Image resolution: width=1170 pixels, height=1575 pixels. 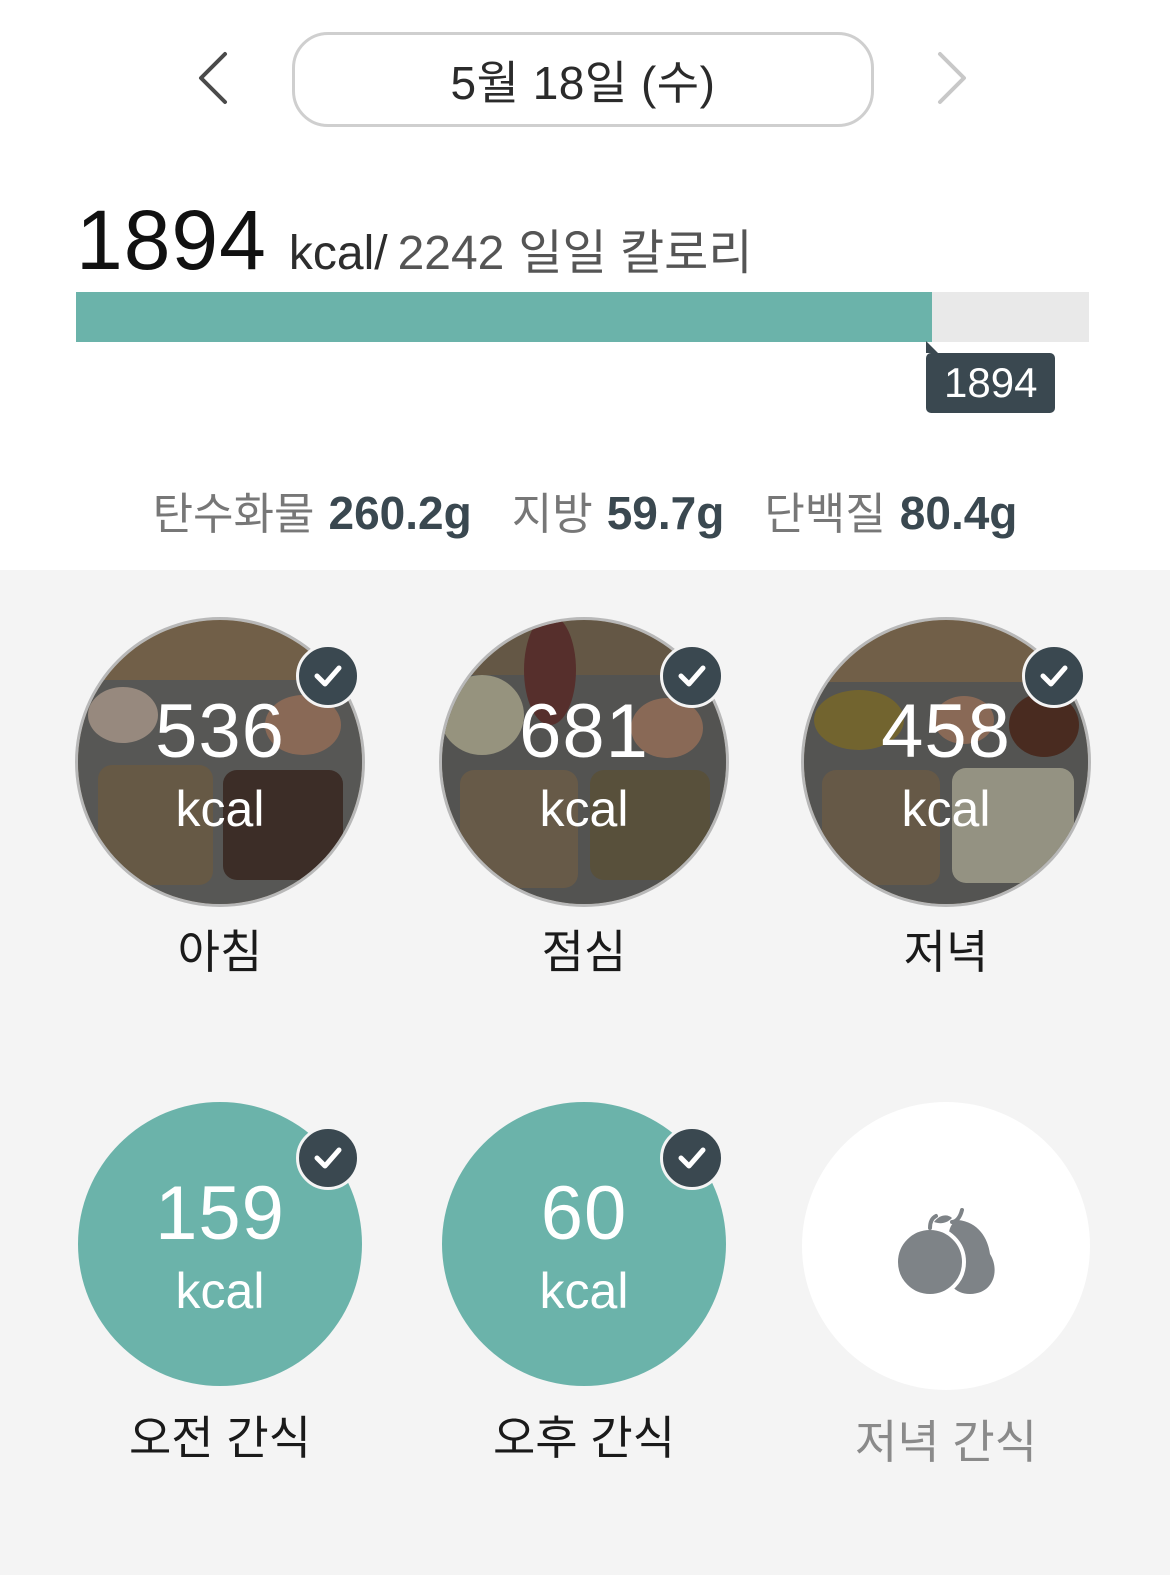 What do you see at coordinates (584, 952) in the screenshot?
I see `meal-label: 점심` at bounding box center [584, 952].